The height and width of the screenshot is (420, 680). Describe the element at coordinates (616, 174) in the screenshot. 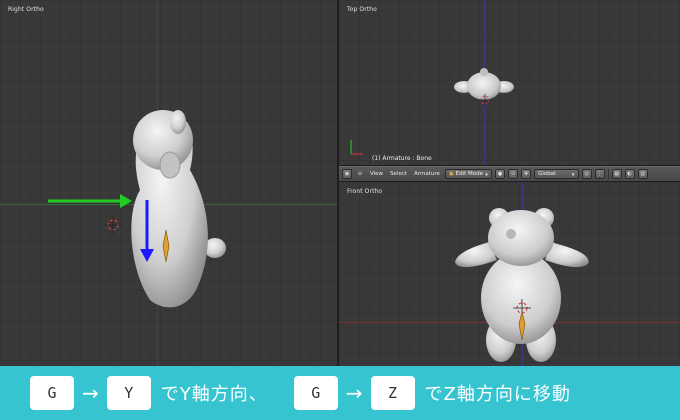

I see `layer-grid-icon: ▦` at that location.